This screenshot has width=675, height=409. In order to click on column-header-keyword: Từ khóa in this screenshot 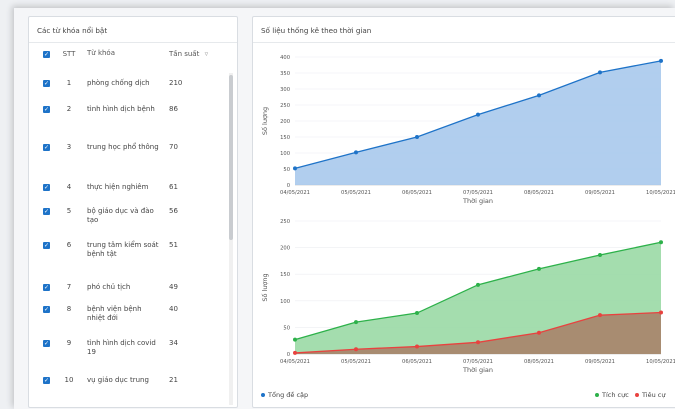, I will do `click(101, 53)`.